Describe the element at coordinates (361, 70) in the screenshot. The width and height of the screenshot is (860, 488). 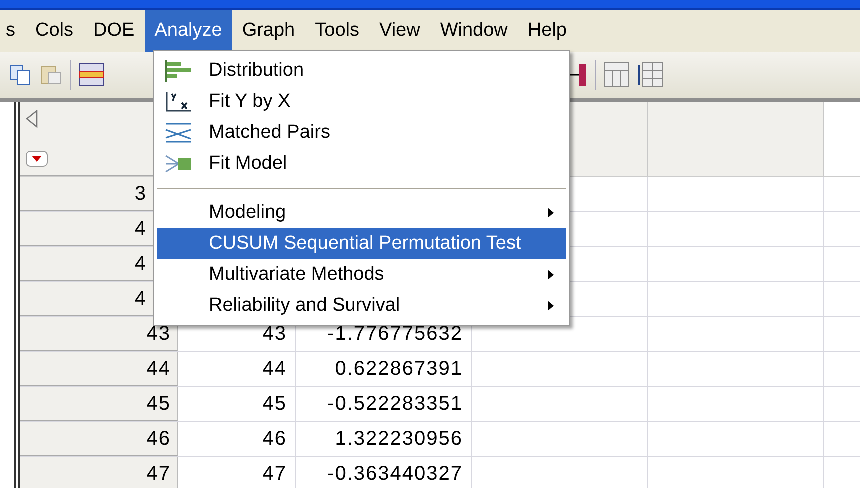
I see `menu-item: Distribution` at that location.